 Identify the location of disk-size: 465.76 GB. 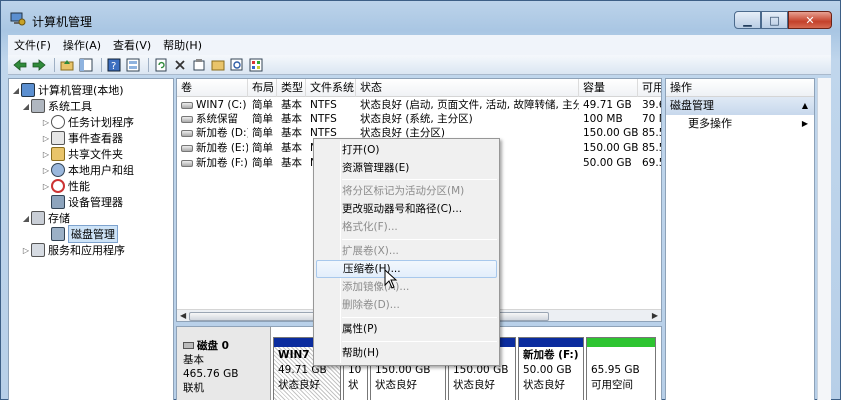
(211, 374).